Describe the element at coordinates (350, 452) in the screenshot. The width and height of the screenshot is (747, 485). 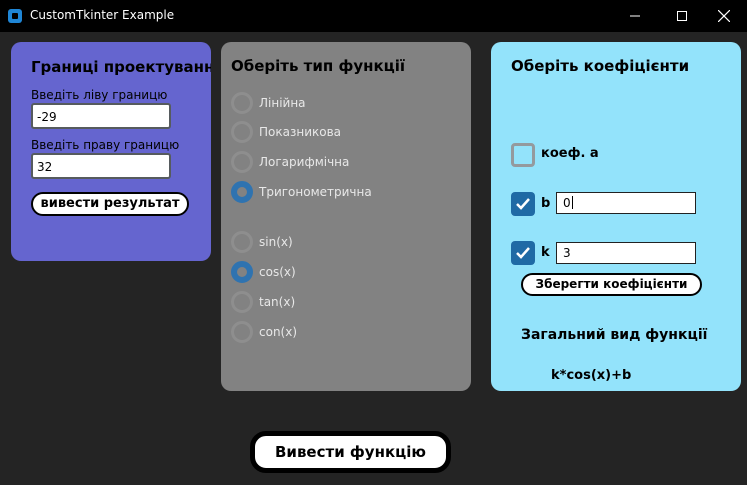
I see `show-function-button: Вивести функцію` at that location.